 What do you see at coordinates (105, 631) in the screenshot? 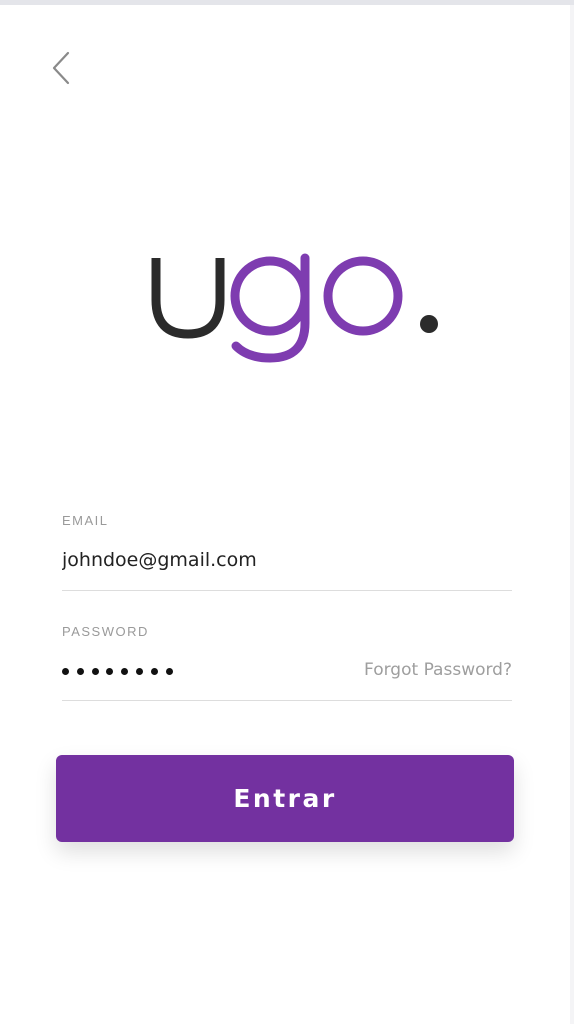
I see `password-label: PASSWORD` at bounding box center [105, 631].